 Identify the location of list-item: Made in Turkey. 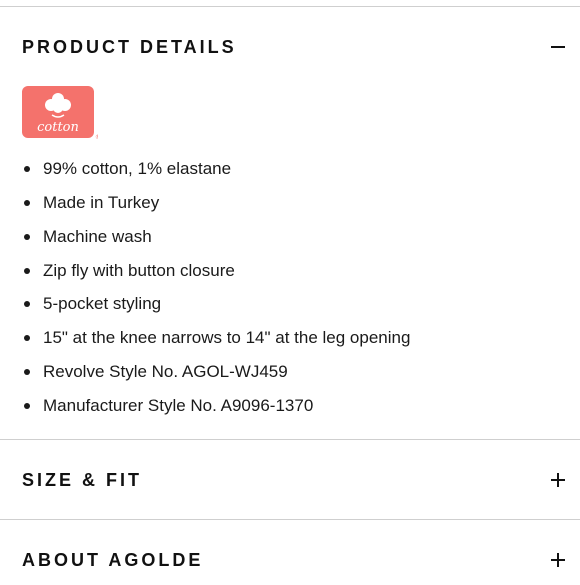
(216, 203).